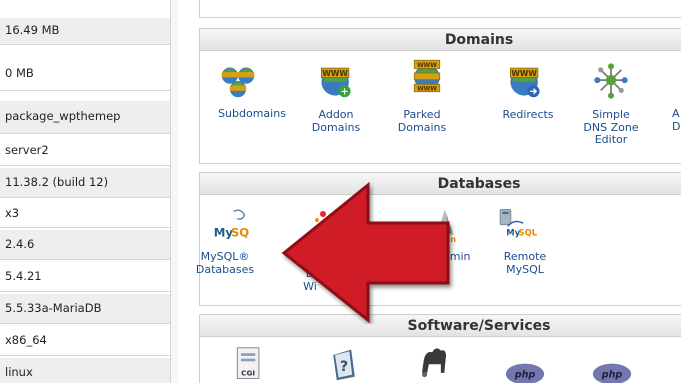  I want to click on redirects-link: WWW Redirects, so click(528, 98).